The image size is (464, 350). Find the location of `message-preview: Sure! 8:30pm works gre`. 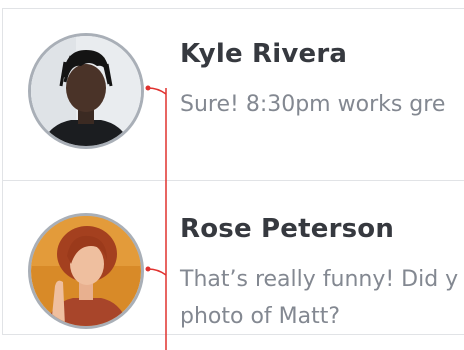

message-preview: Sure! 8:30pm works gre is located at coordinates (313, 104).